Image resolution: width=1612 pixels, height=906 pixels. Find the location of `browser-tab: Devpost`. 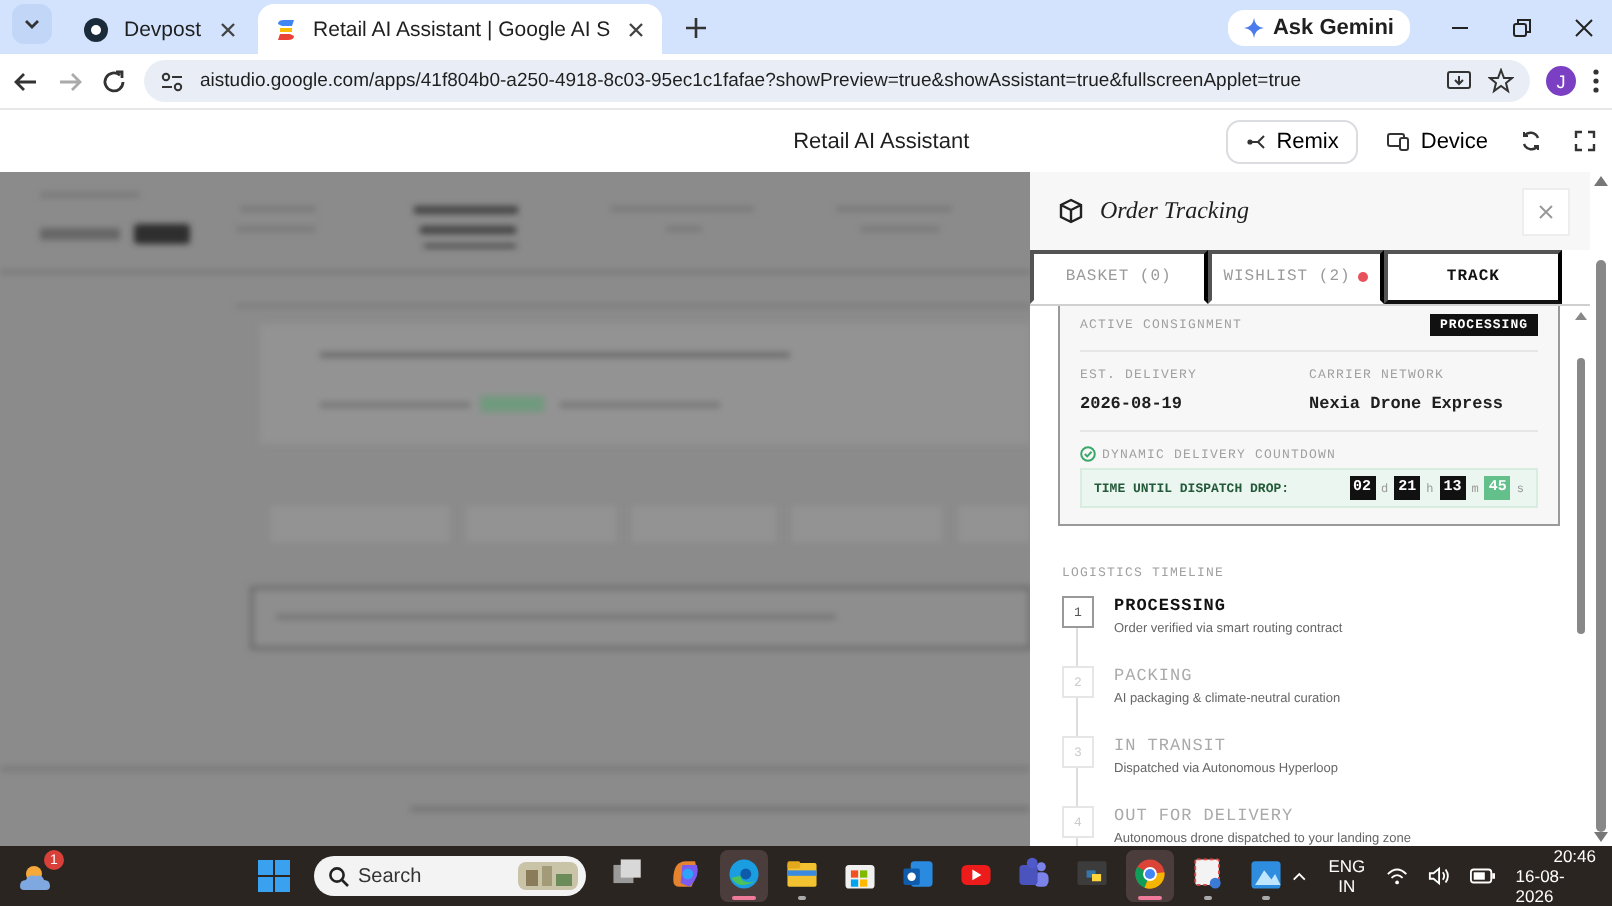

browser-tab: Devpost is located at coordinates (161, 29).